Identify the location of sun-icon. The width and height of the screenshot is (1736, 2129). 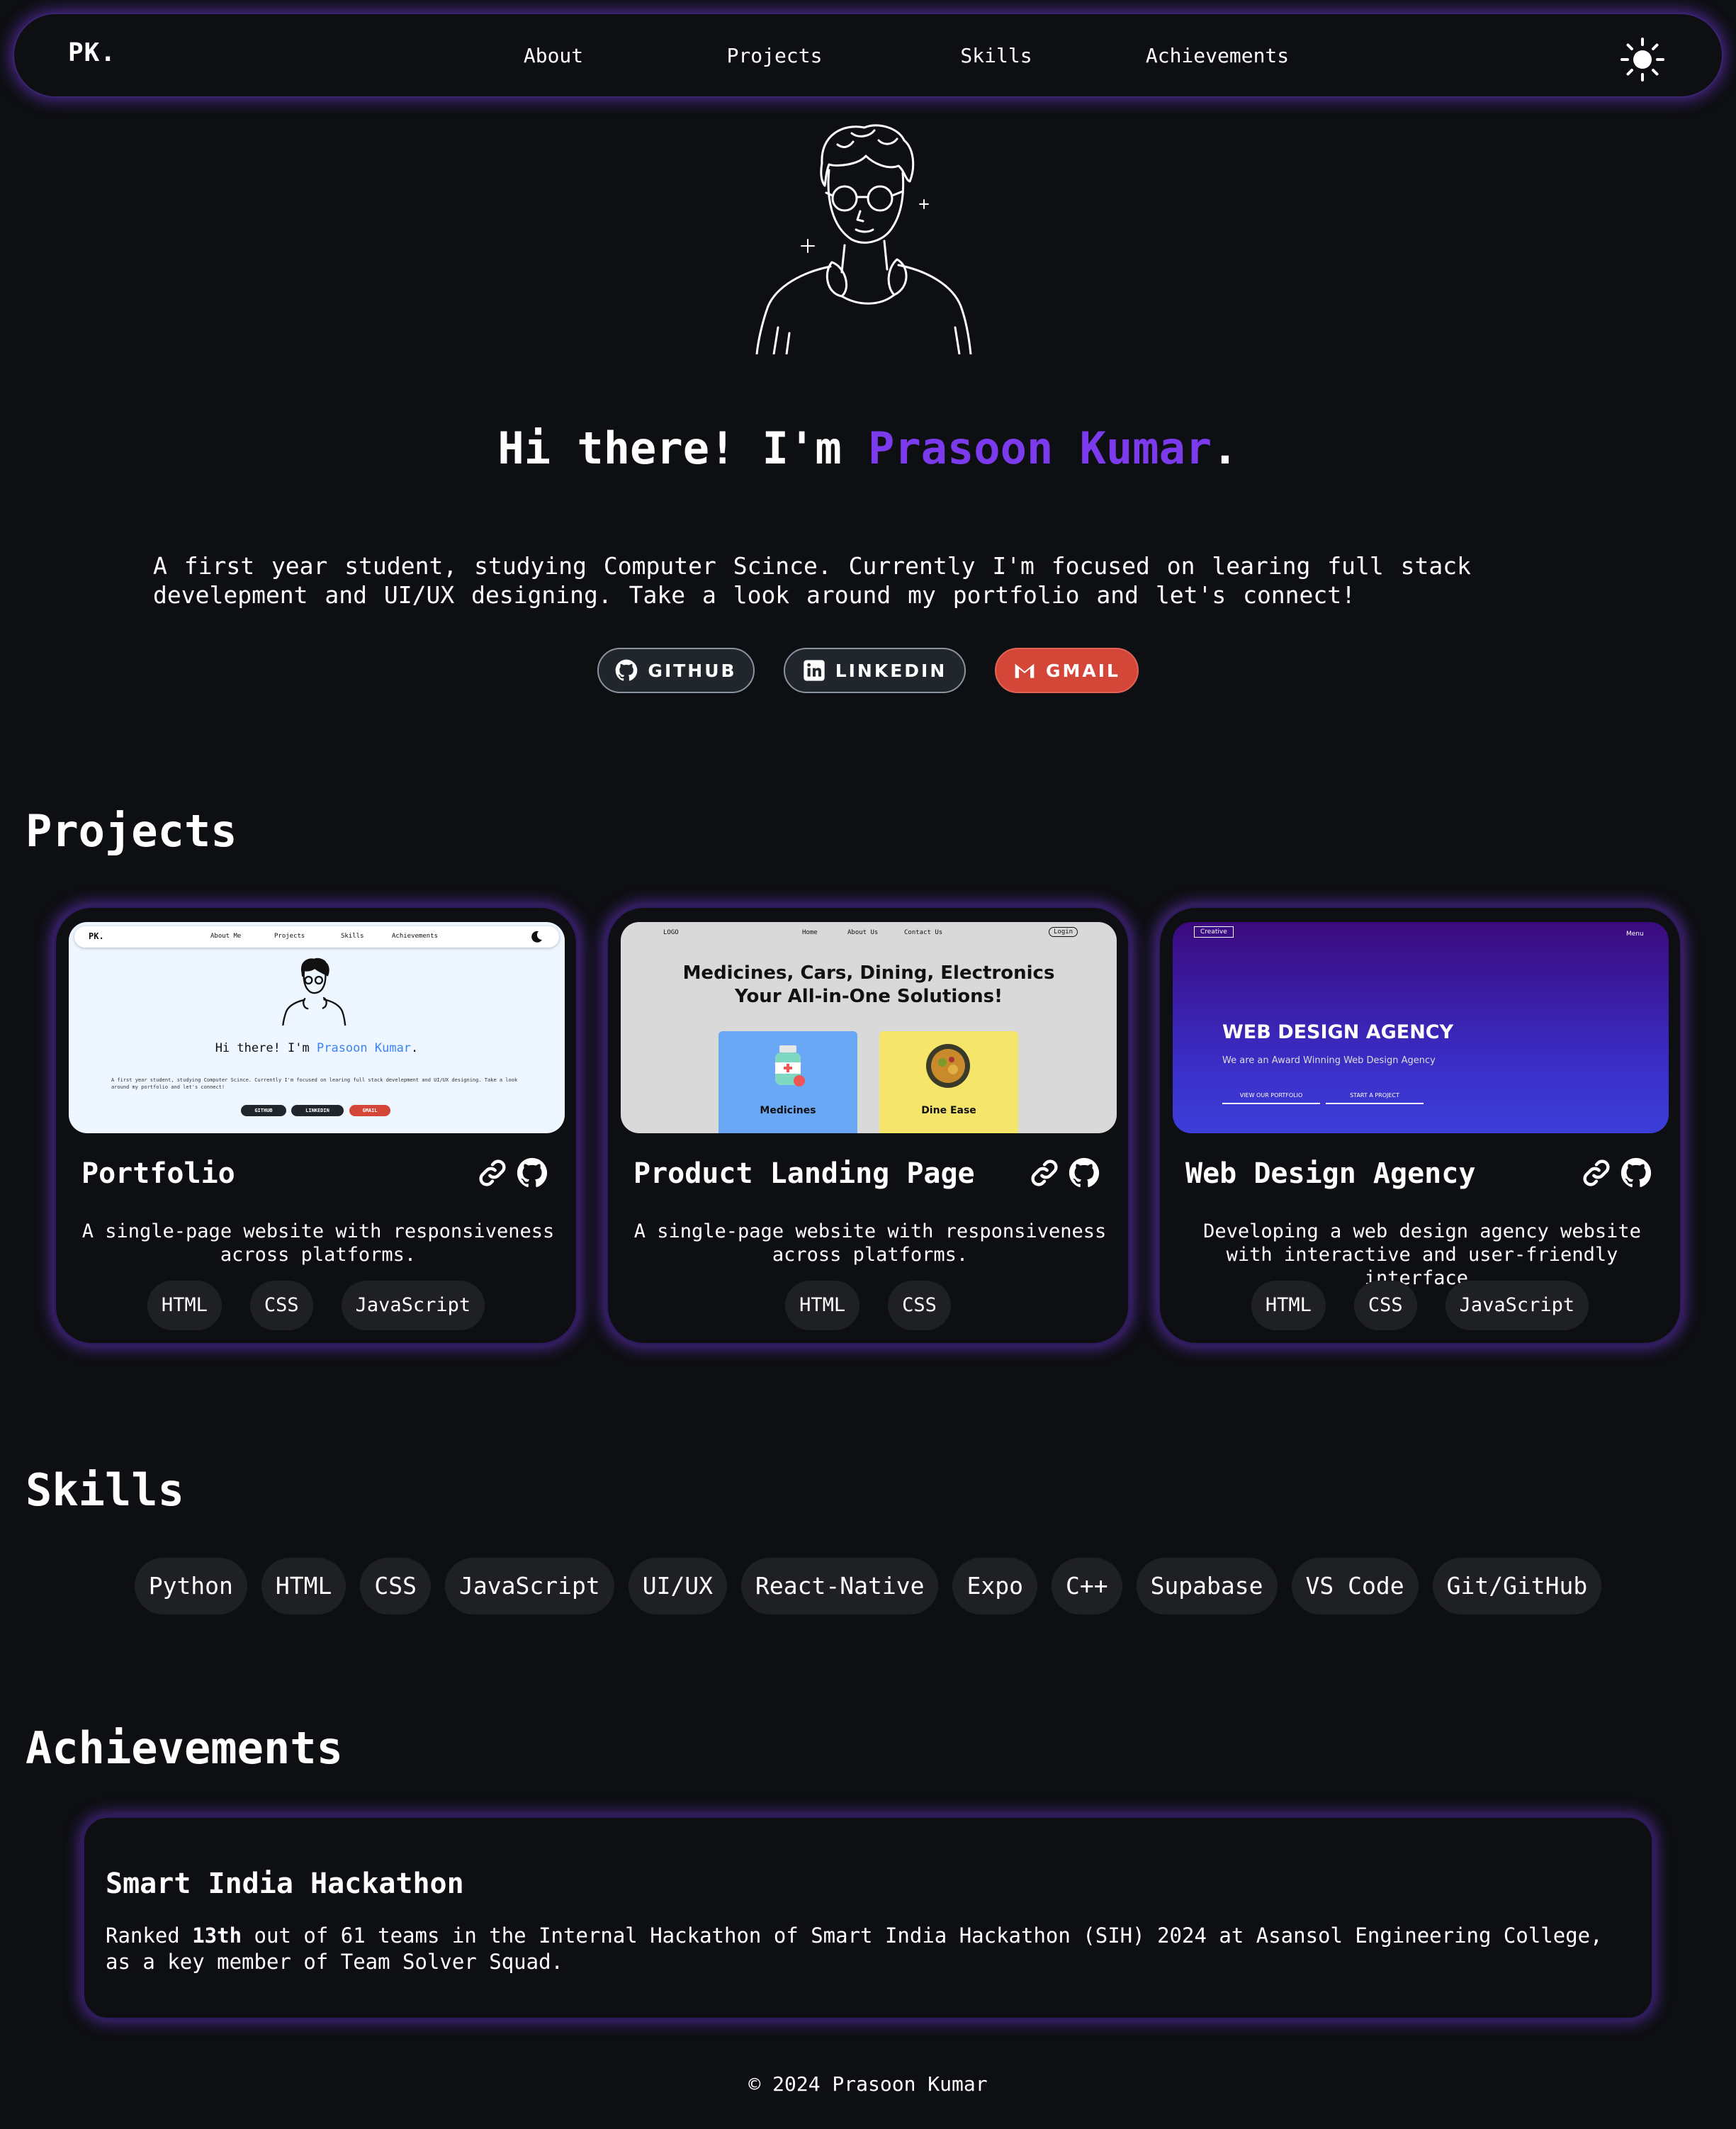
(1642, 60).